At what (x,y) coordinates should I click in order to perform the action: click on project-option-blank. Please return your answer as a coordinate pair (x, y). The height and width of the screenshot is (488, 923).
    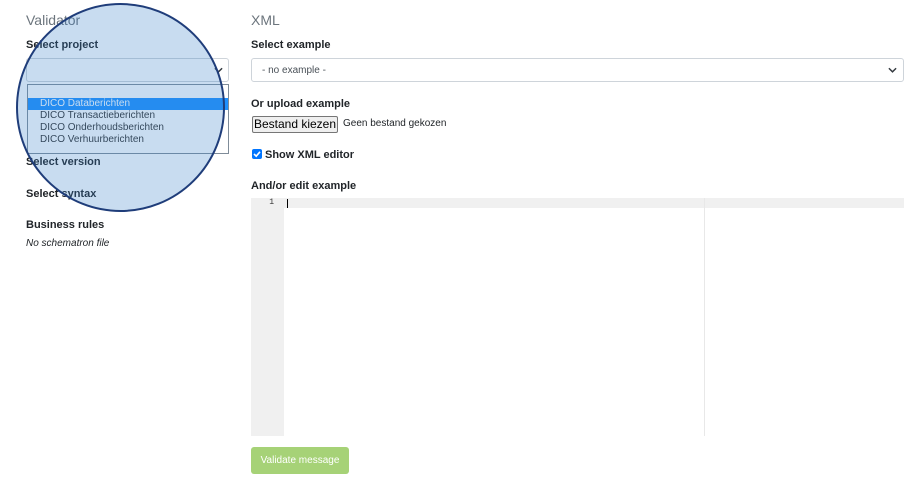
    Looking at the image, I should click on (128, 91).